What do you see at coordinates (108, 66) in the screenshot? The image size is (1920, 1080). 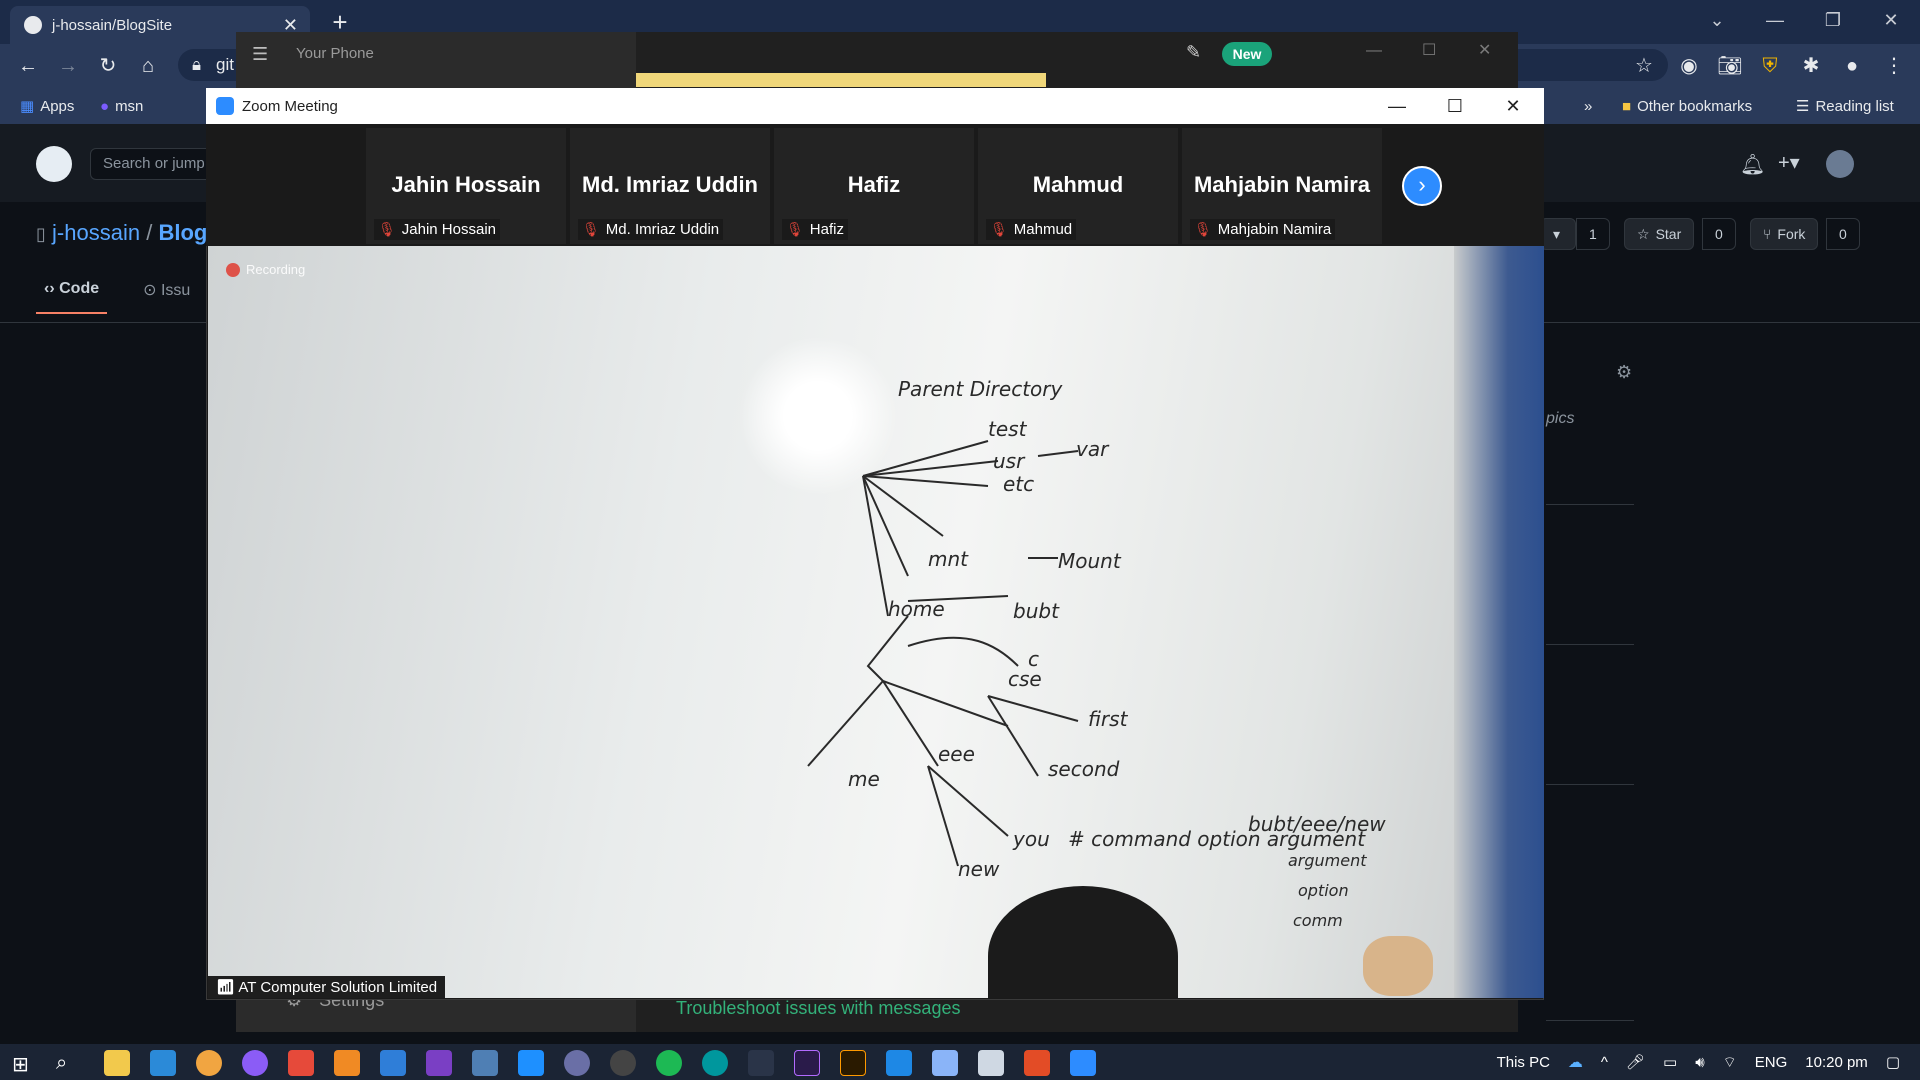 I see `reload-icon: ↻` at bounding box center [108, 66].